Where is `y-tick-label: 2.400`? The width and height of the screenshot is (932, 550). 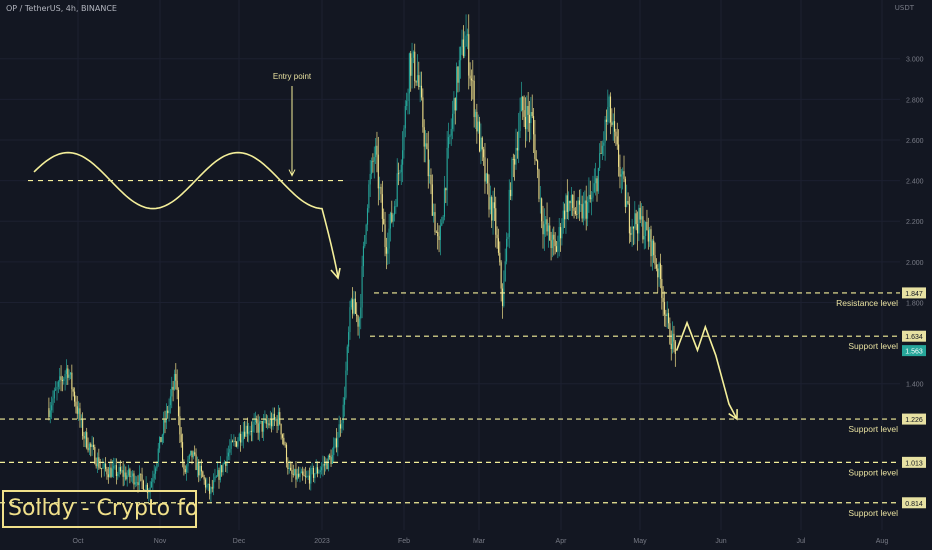 y-tick-label: 2.400 is located at coordinates (915, 182).